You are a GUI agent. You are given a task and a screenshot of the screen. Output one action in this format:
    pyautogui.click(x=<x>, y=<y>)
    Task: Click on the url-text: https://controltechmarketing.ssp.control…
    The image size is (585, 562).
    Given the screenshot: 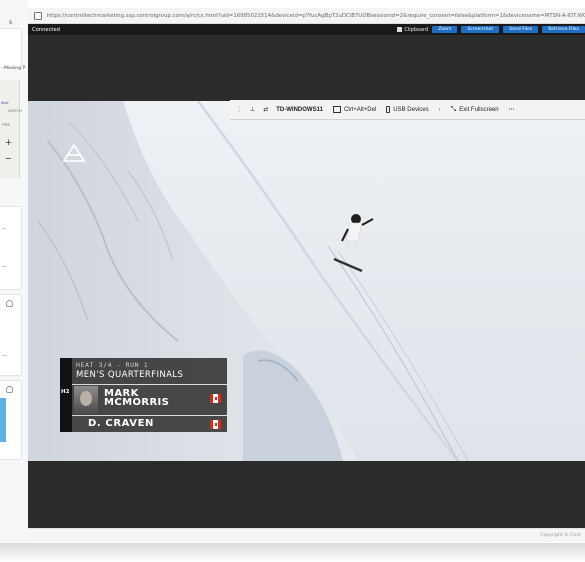 What is the action you would take?
    pyautogui.click(x=315, y=15)
    